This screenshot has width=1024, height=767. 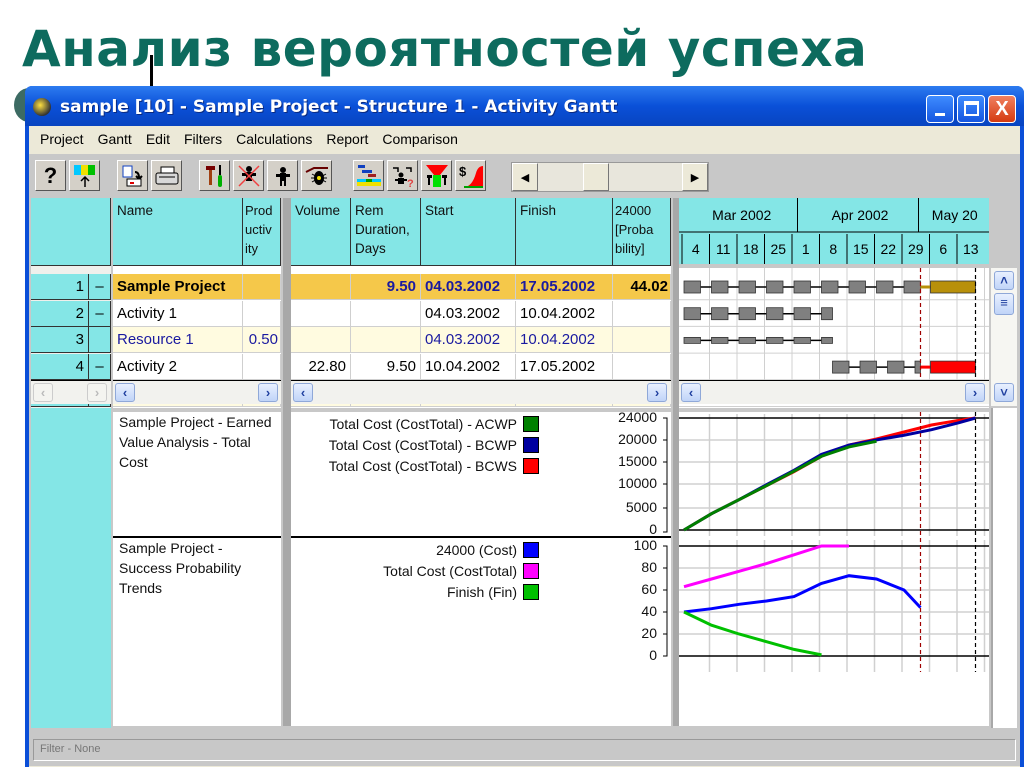 I want to click on header-probability: 24000 [Proba bility], so click(x=642, y=232).